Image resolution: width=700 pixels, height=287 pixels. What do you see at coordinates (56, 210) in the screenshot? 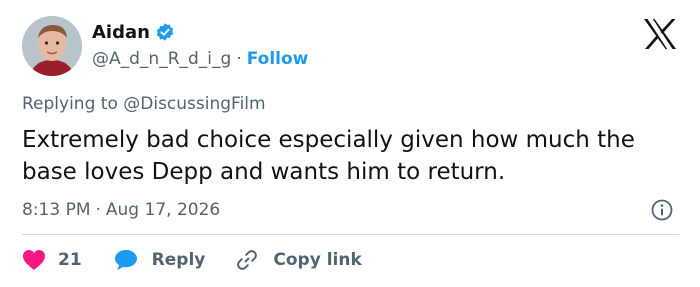
I see `tweet-time: 8:13 PM` at bounding box center [56, 210].